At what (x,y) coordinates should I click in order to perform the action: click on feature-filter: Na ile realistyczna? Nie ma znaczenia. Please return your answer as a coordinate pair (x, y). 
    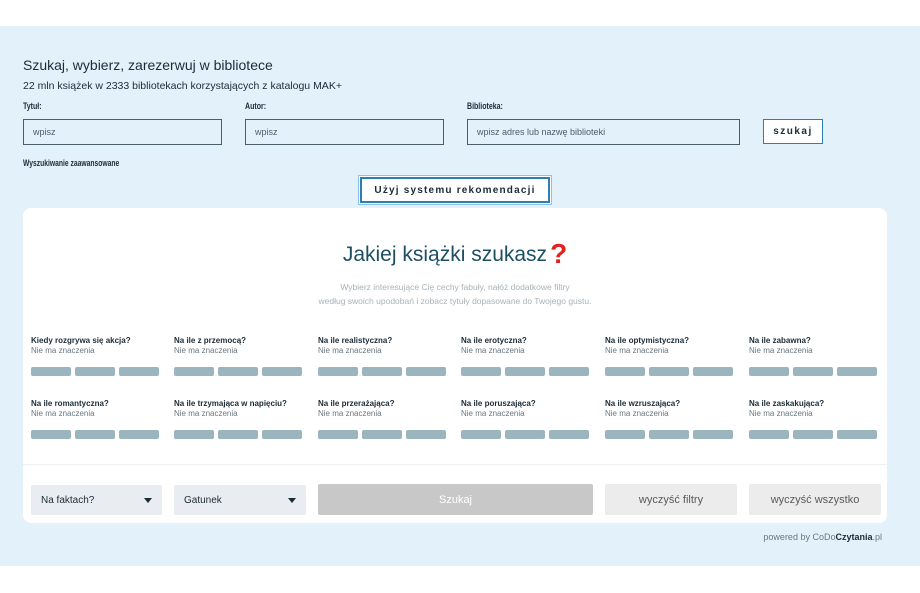
    Looking at the image, I should click on (384, 357).